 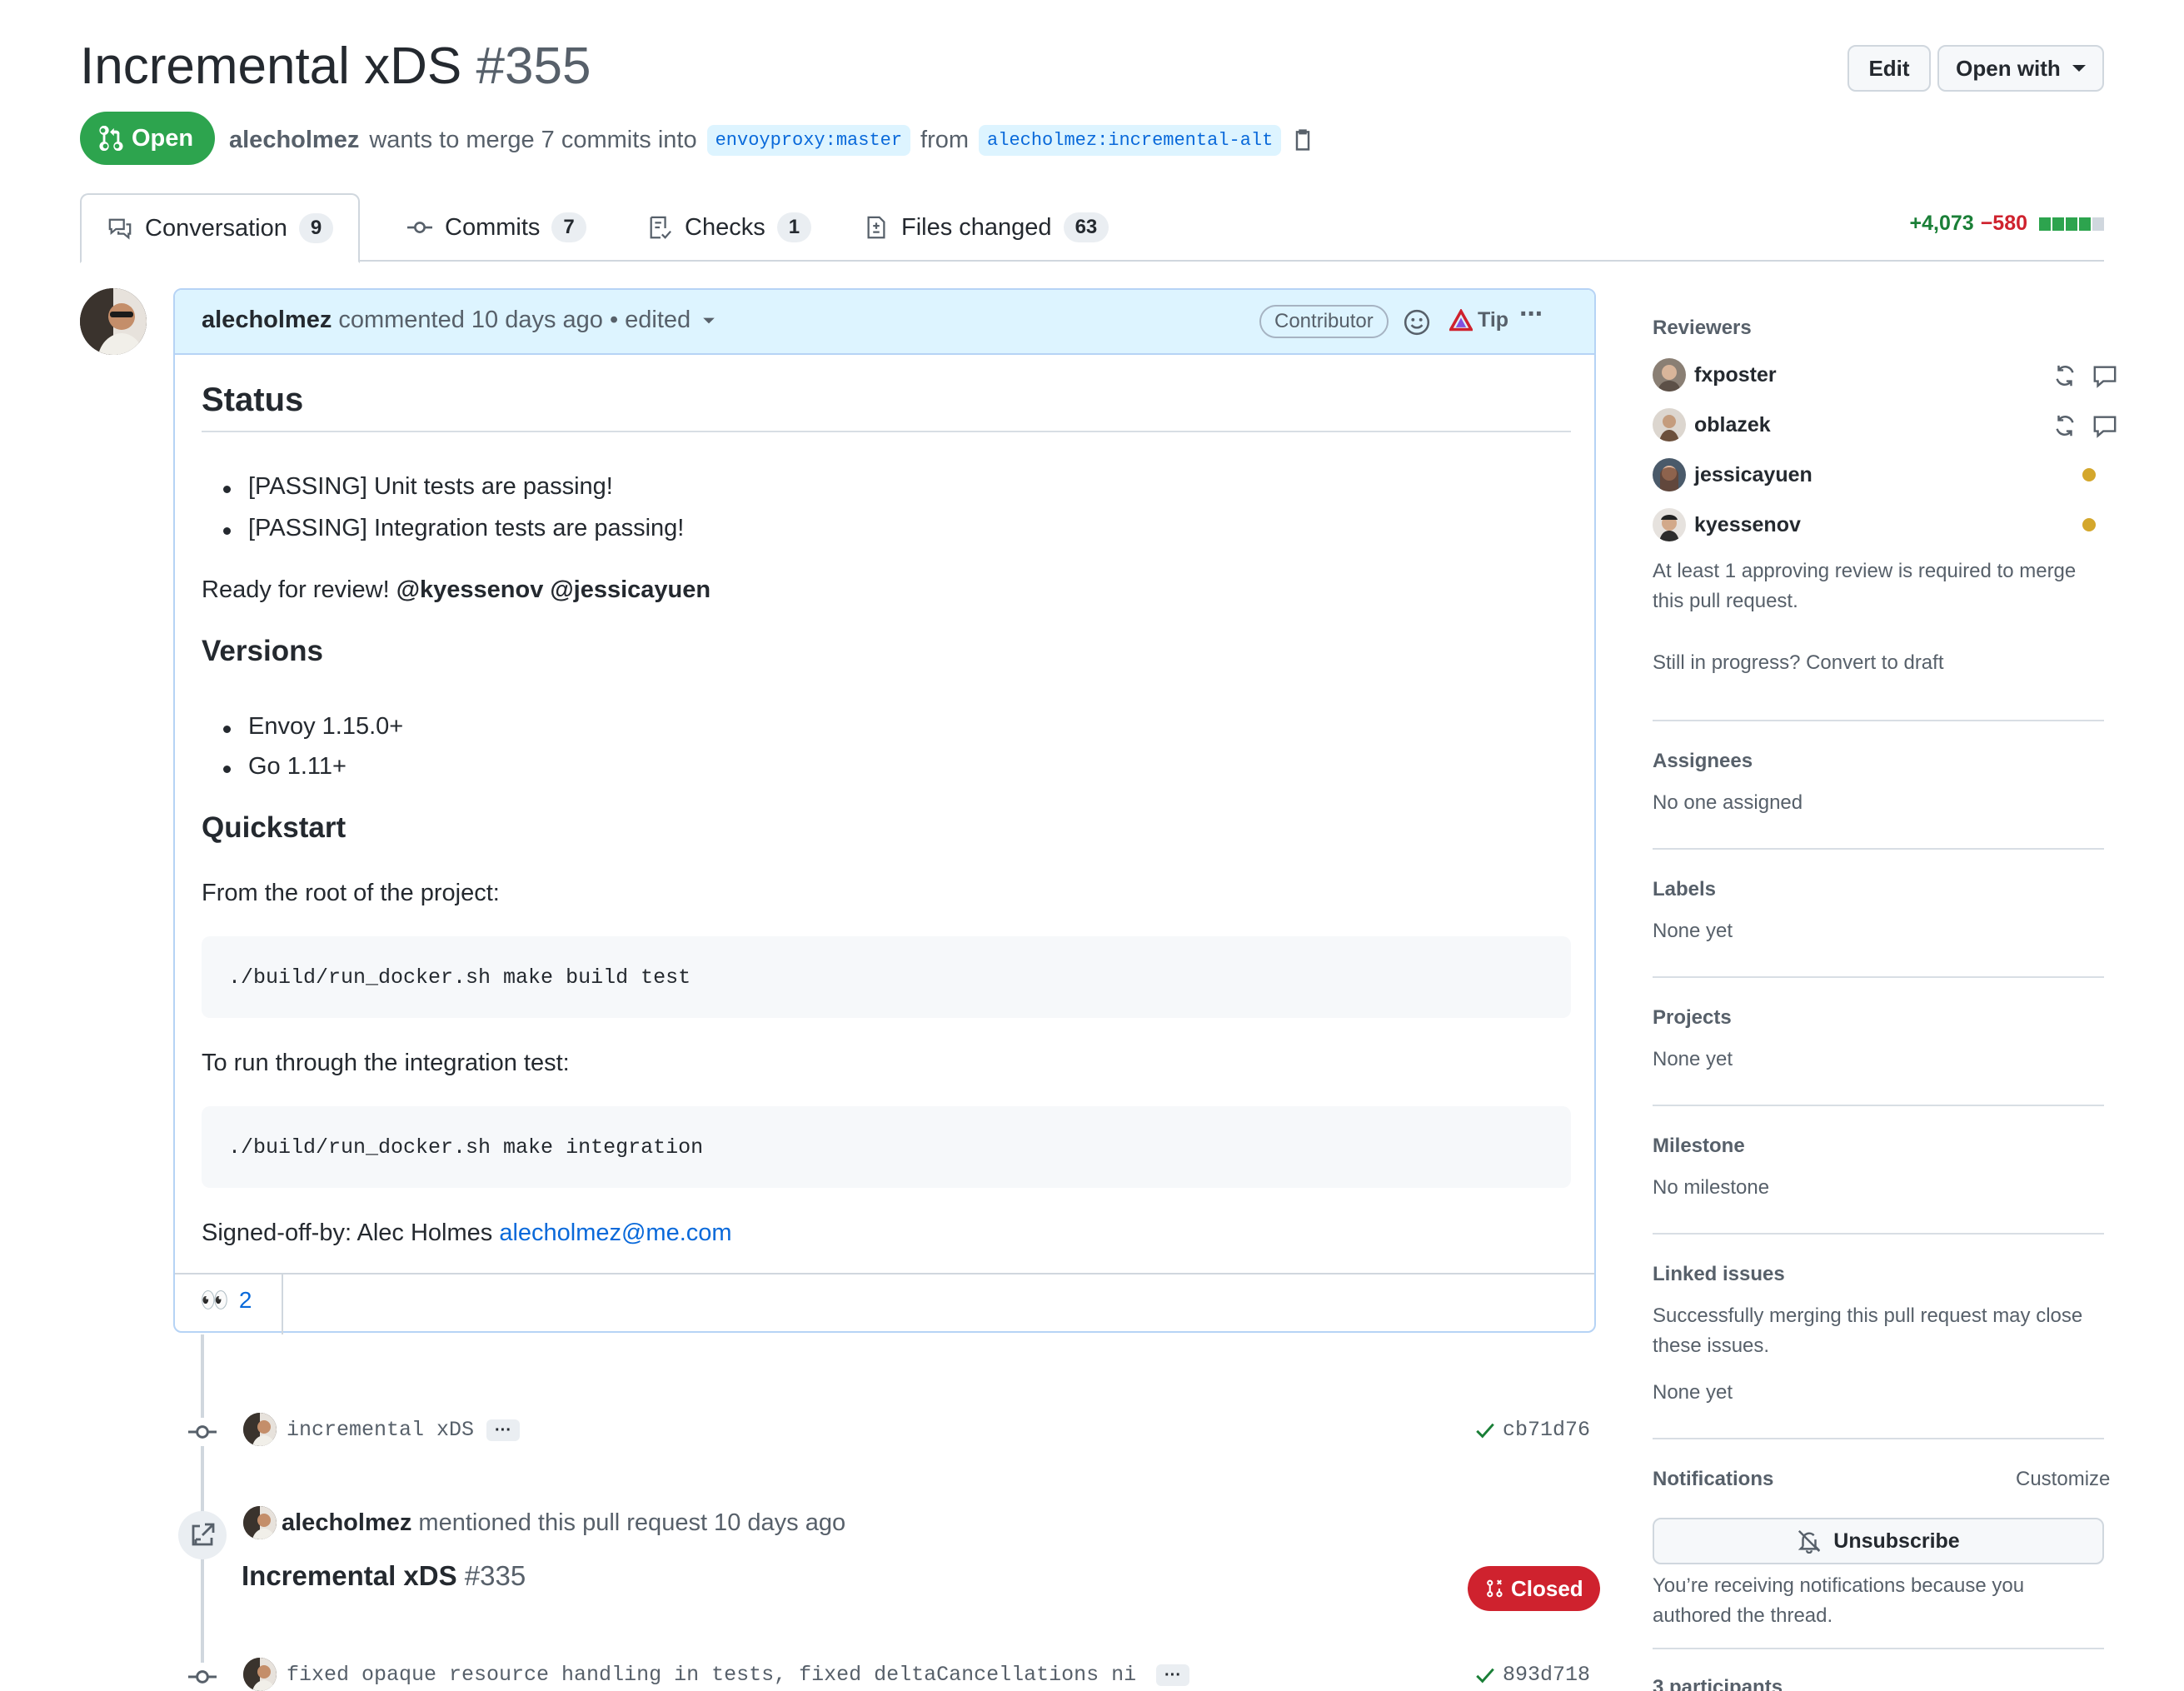 What do you see at coordinates (1693, 931) in the screenshot?
I see `labels-value: None yet` at bounding box center [1693, 931].